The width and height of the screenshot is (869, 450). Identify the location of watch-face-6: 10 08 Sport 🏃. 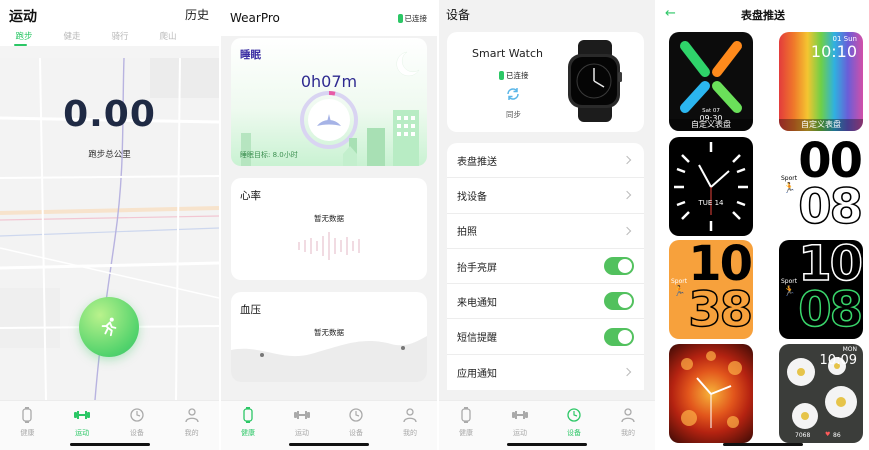
(821, 289).